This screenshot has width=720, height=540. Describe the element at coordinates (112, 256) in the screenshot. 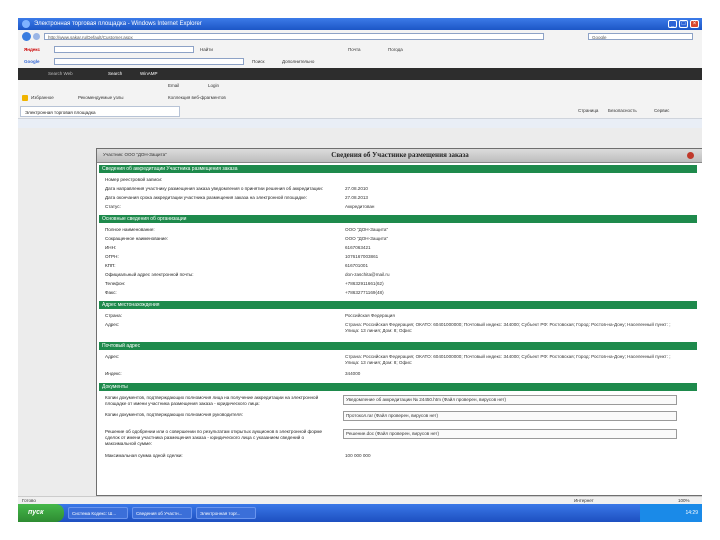

I see `ogrn-label: ОГРН:` at that location.